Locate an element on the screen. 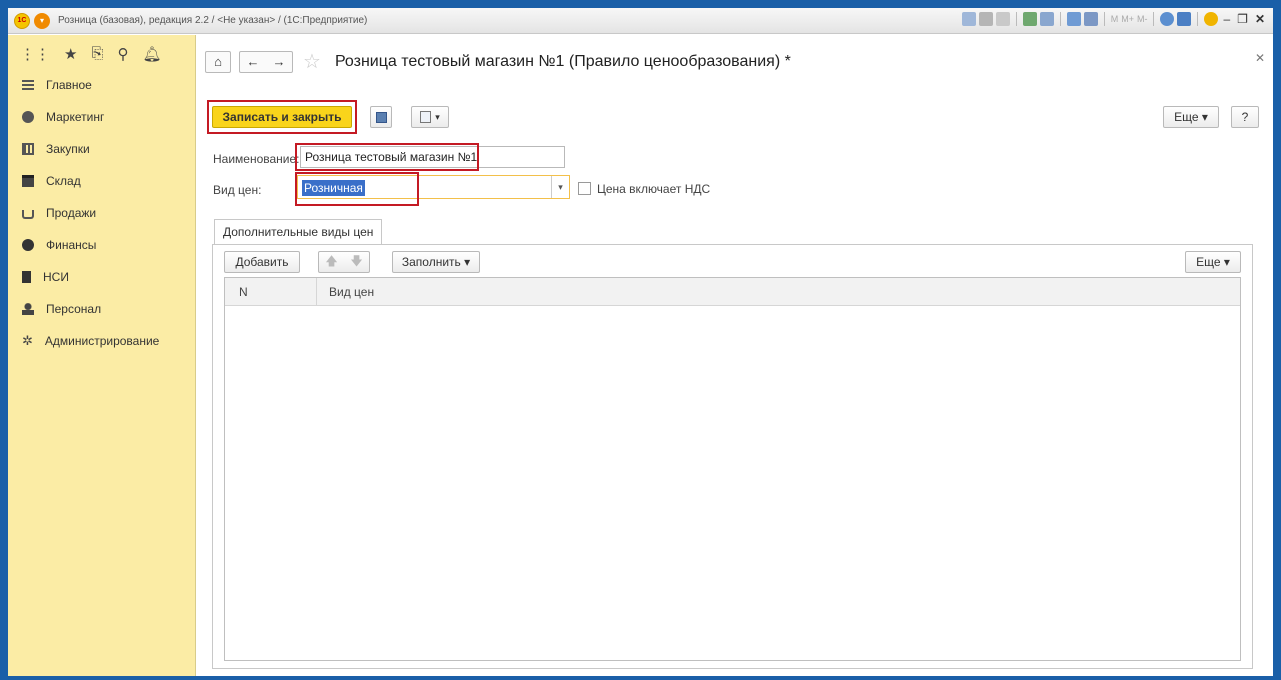 This screenshot has height=680, width=1281. sidebar-tools: ⋮⋮ ★ ⎘ ⚲ 🔔︎ is located at coordinates (101, 52).